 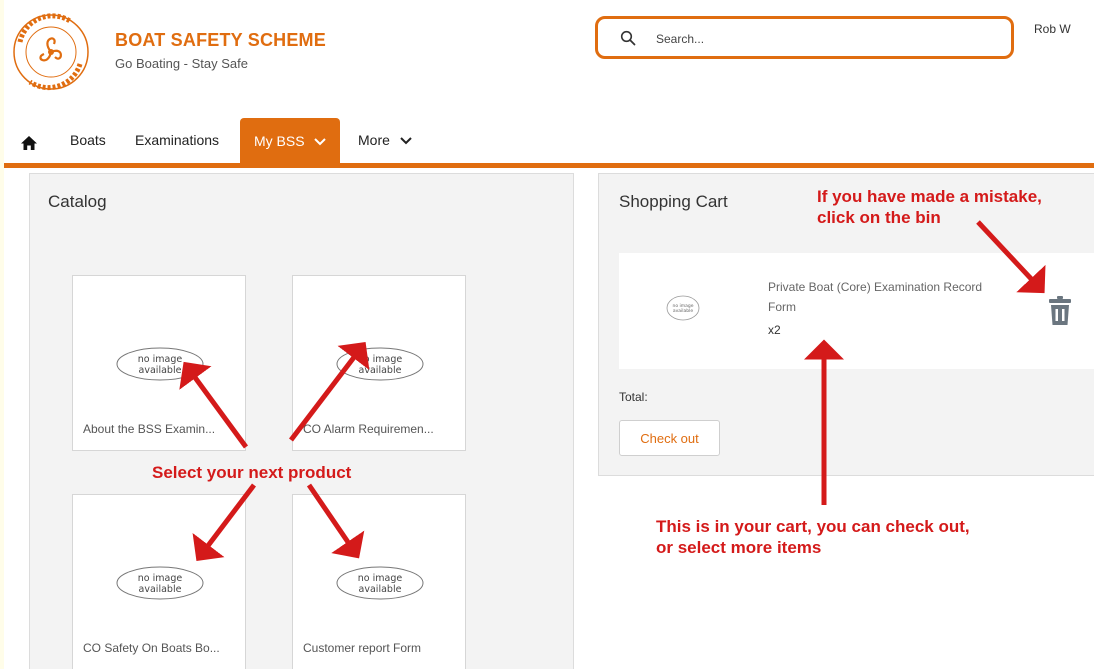 I want to click on brand-title: BOAT SAFETY SCHEME, so click(x=220, y=40).